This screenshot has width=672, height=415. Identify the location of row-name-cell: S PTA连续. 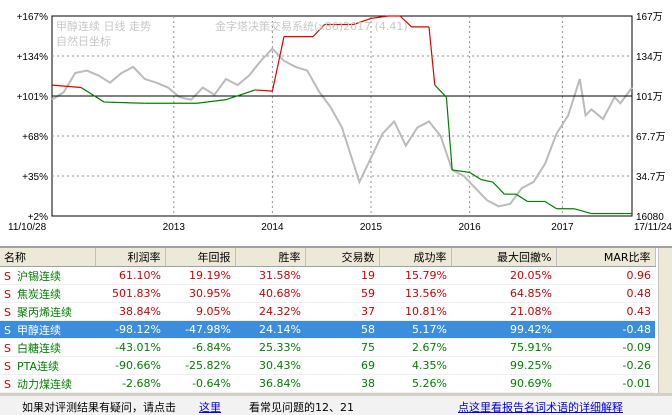
(47, 365).